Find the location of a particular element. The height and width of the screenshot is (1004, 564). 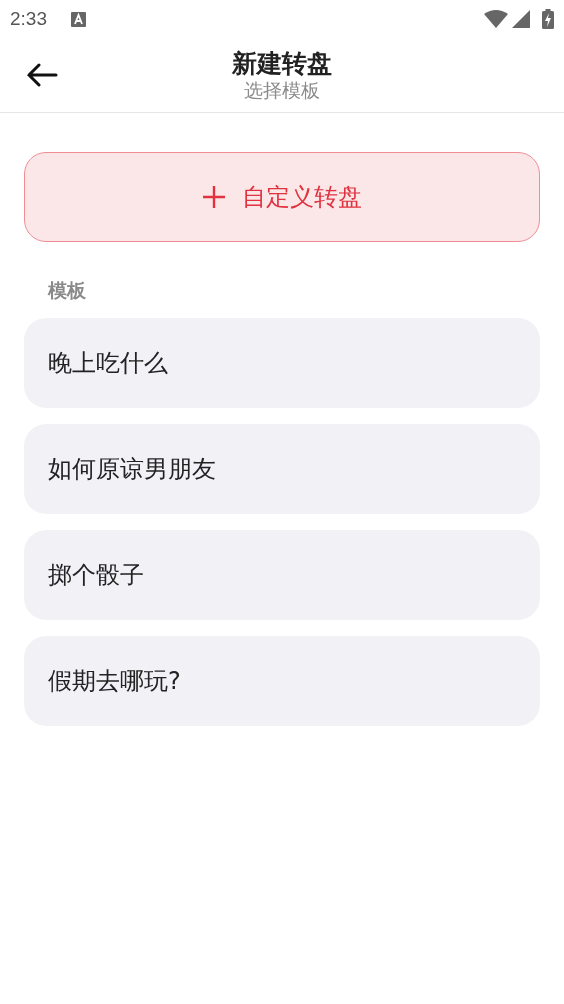

status-time: 2:33 is located at coordinates (28, 18).